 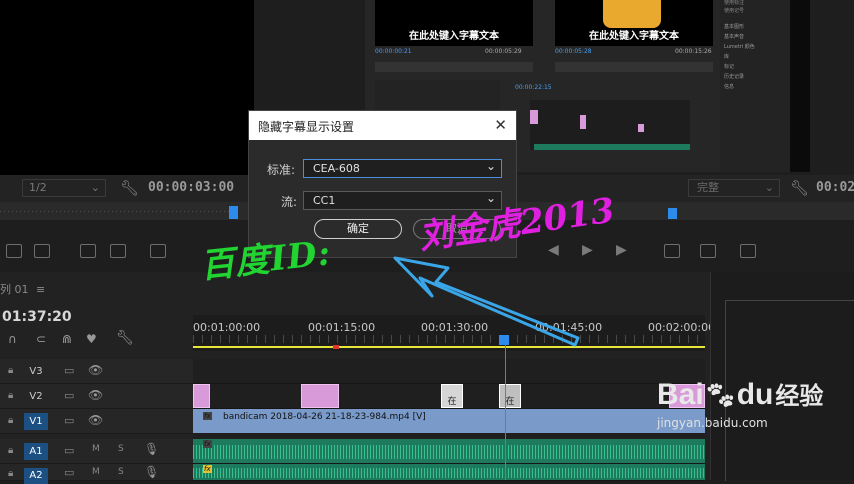 I want to click on brand-bai: Bai, so click(x=680, y=394).